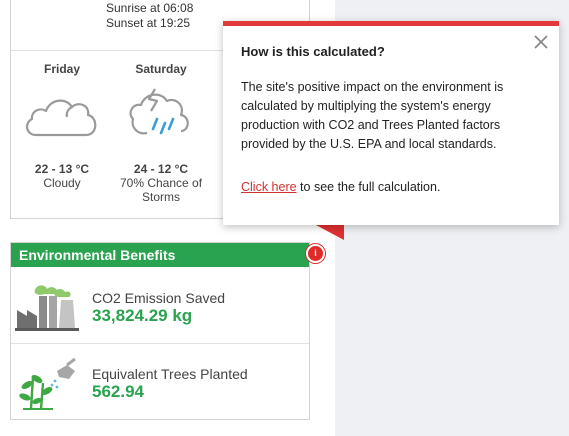 This screenshot has height=436, width=569. Describe the element at coordinates (142, 315) in the screenshot. I see `co2-emission-value: 33,824.29 kg` at that location.